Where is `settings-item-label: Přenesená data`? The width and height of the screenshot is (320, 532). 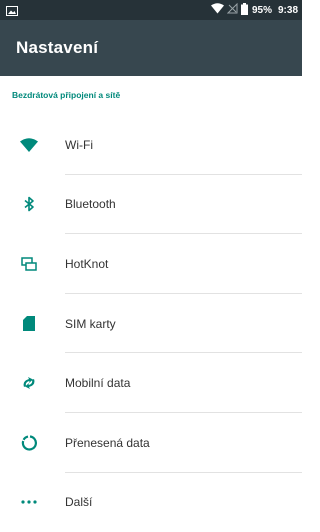 settings-item-label: Přenesená data is located at coordinates (107, 442).